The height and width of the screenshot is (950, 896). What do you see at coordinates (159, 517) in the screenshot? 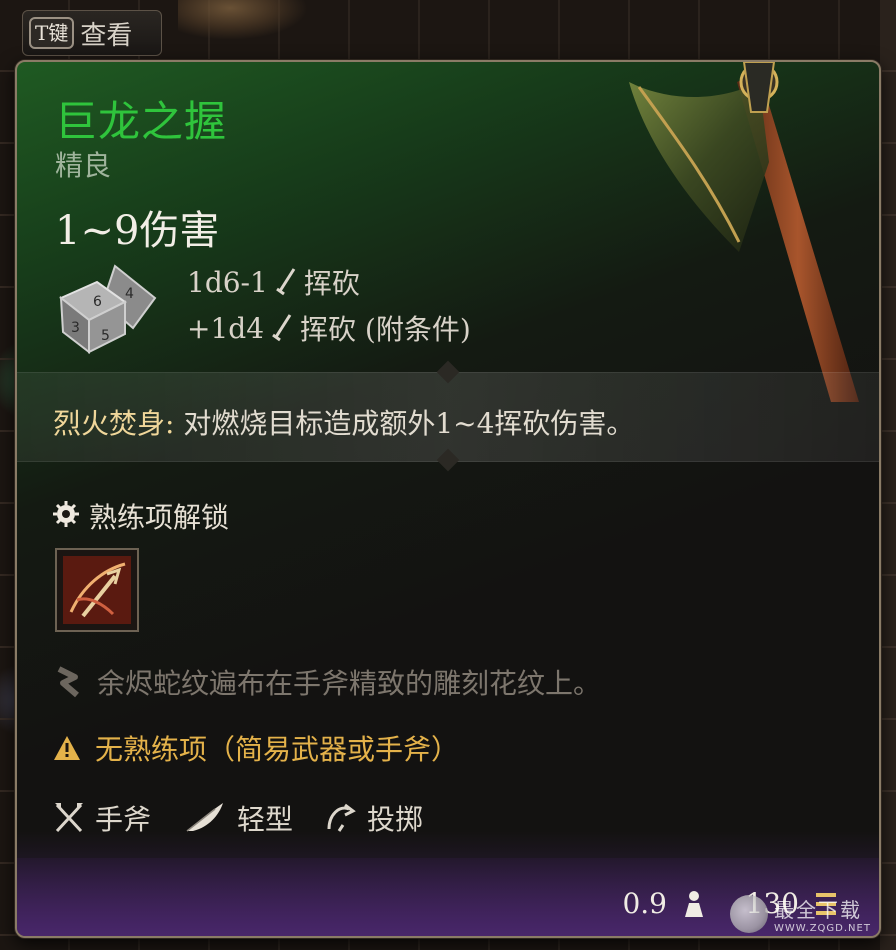
I see `proficiency-title-label: 熟练项解锁` at bounding box center [159, 517].